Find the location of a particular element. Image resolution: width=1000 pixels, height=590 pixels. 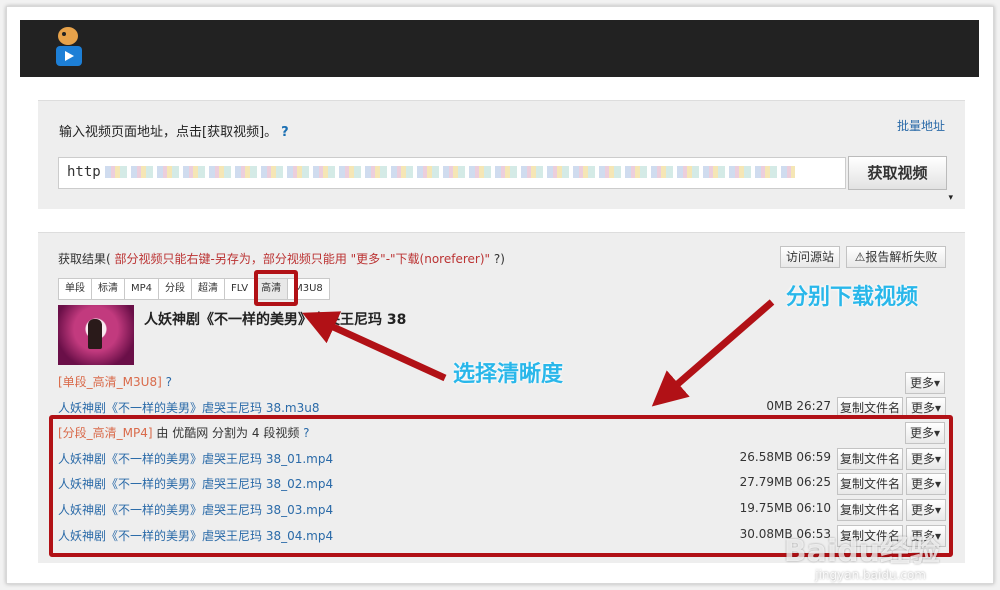

baidu-watermark: Baidu经验 is located at coordinates (861, 551).